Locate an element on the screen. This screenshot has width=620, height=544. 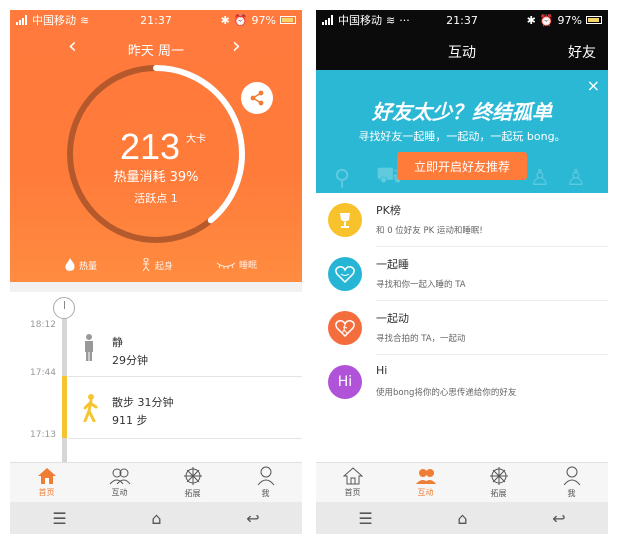
list-item-title: 一起动 is located at coordinates (392, 318).